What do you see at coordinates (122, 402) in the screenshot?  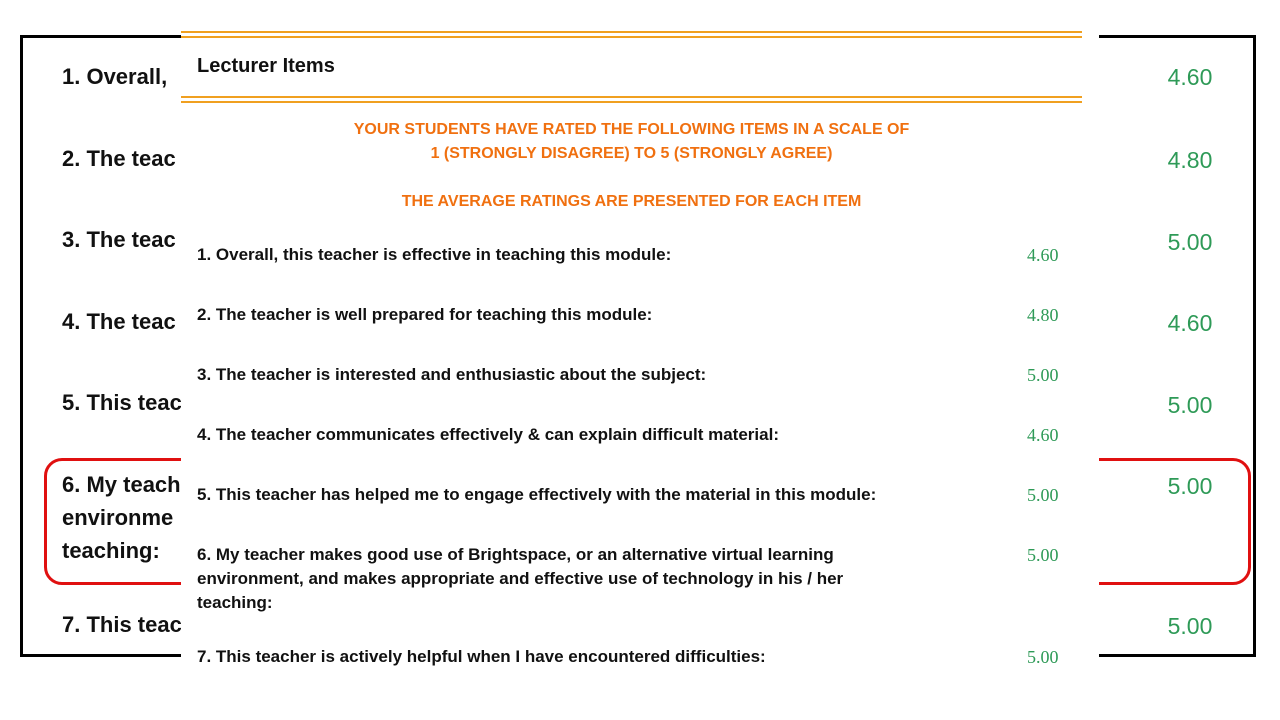 I see `bg-item-5-label: 5. This teac` at bounding box center [122, 402].